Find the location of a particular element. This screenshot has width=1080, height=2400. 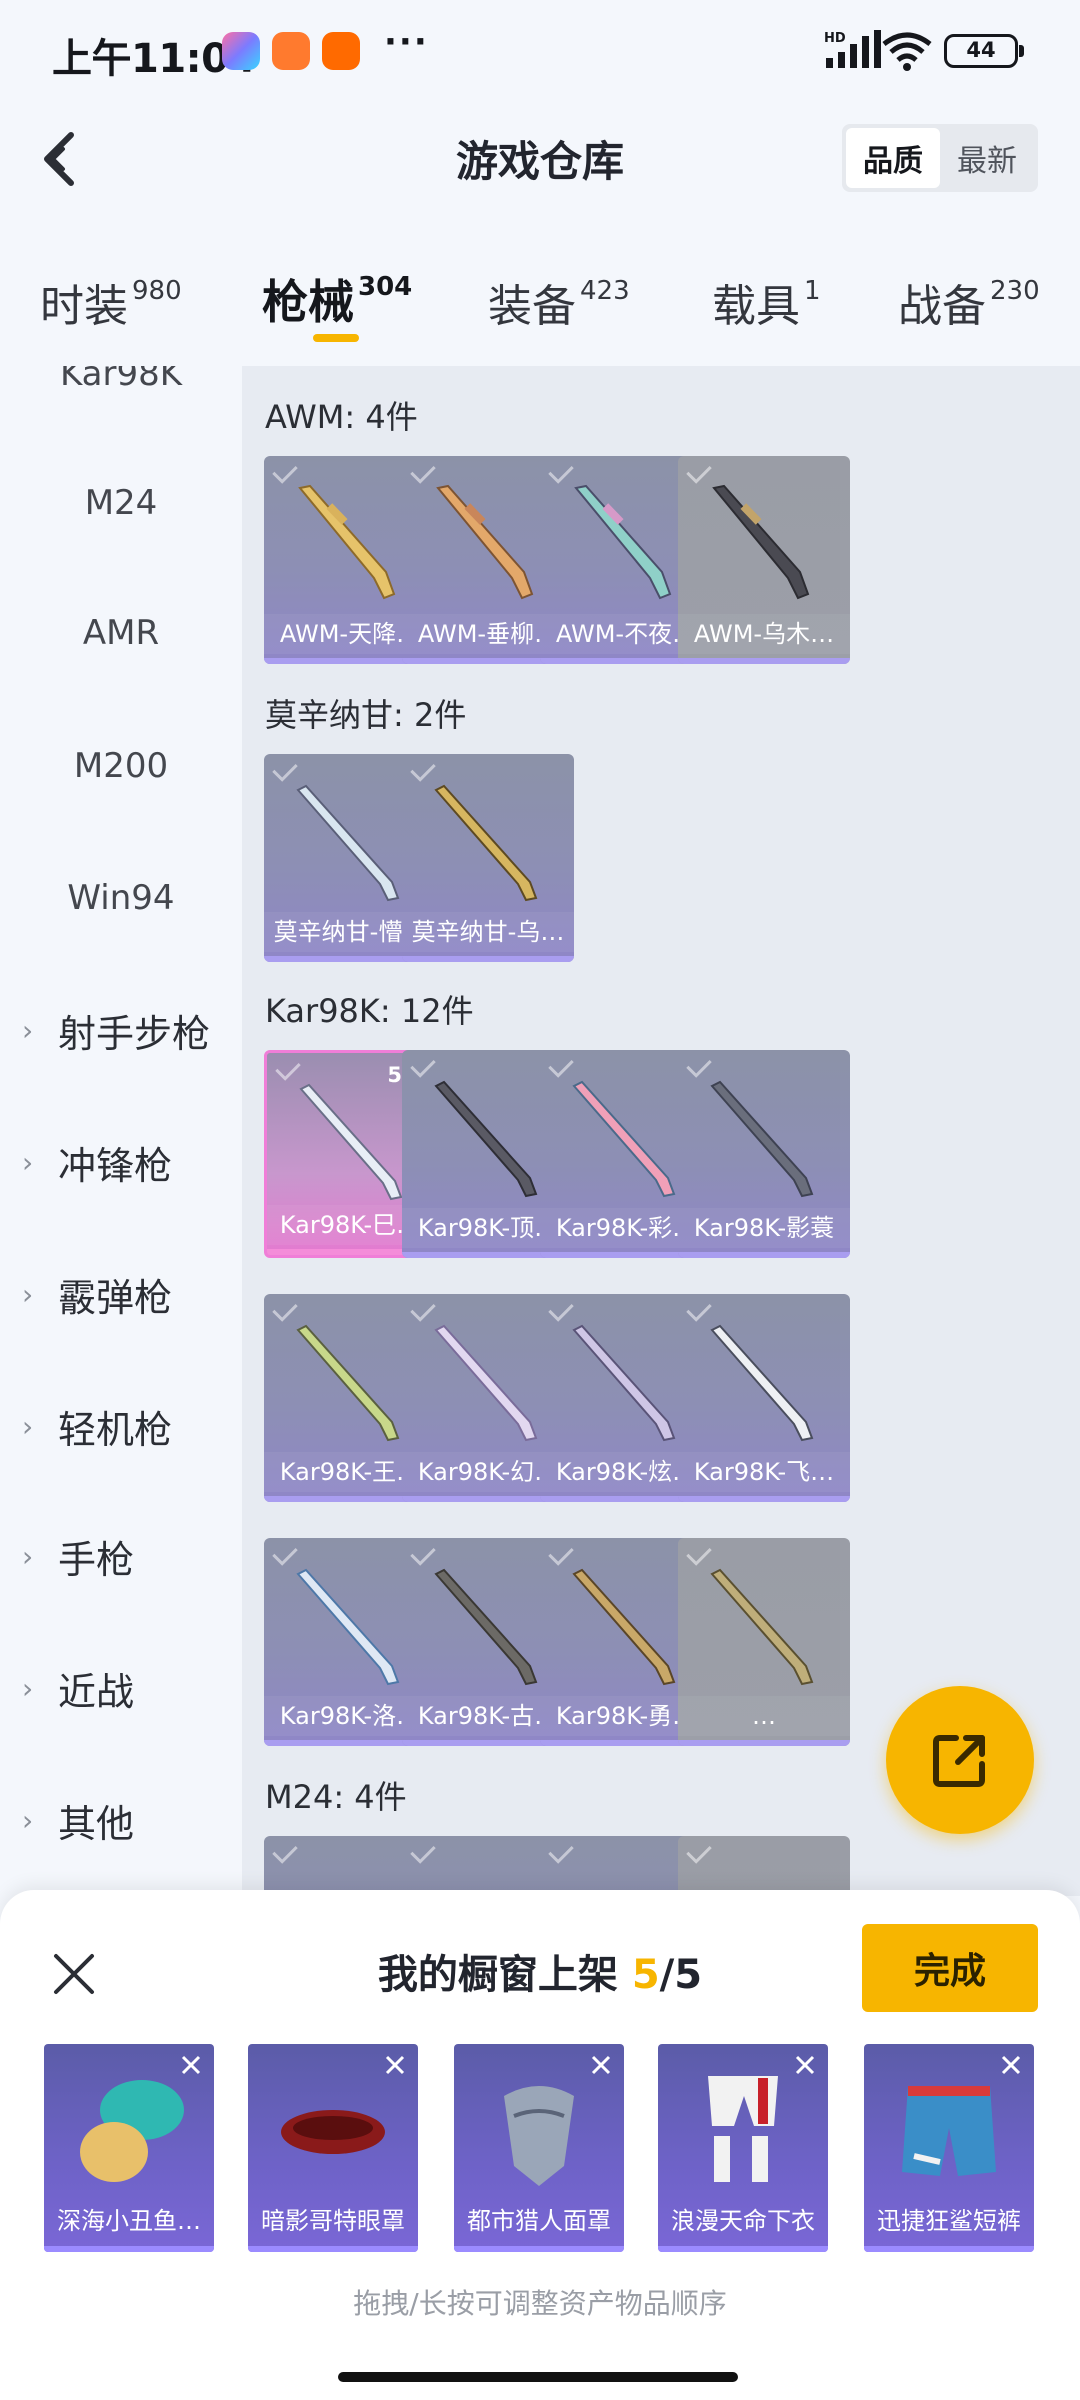

skin-tile: Kar98K-影蓑 is located at coordinates (764, 1154).